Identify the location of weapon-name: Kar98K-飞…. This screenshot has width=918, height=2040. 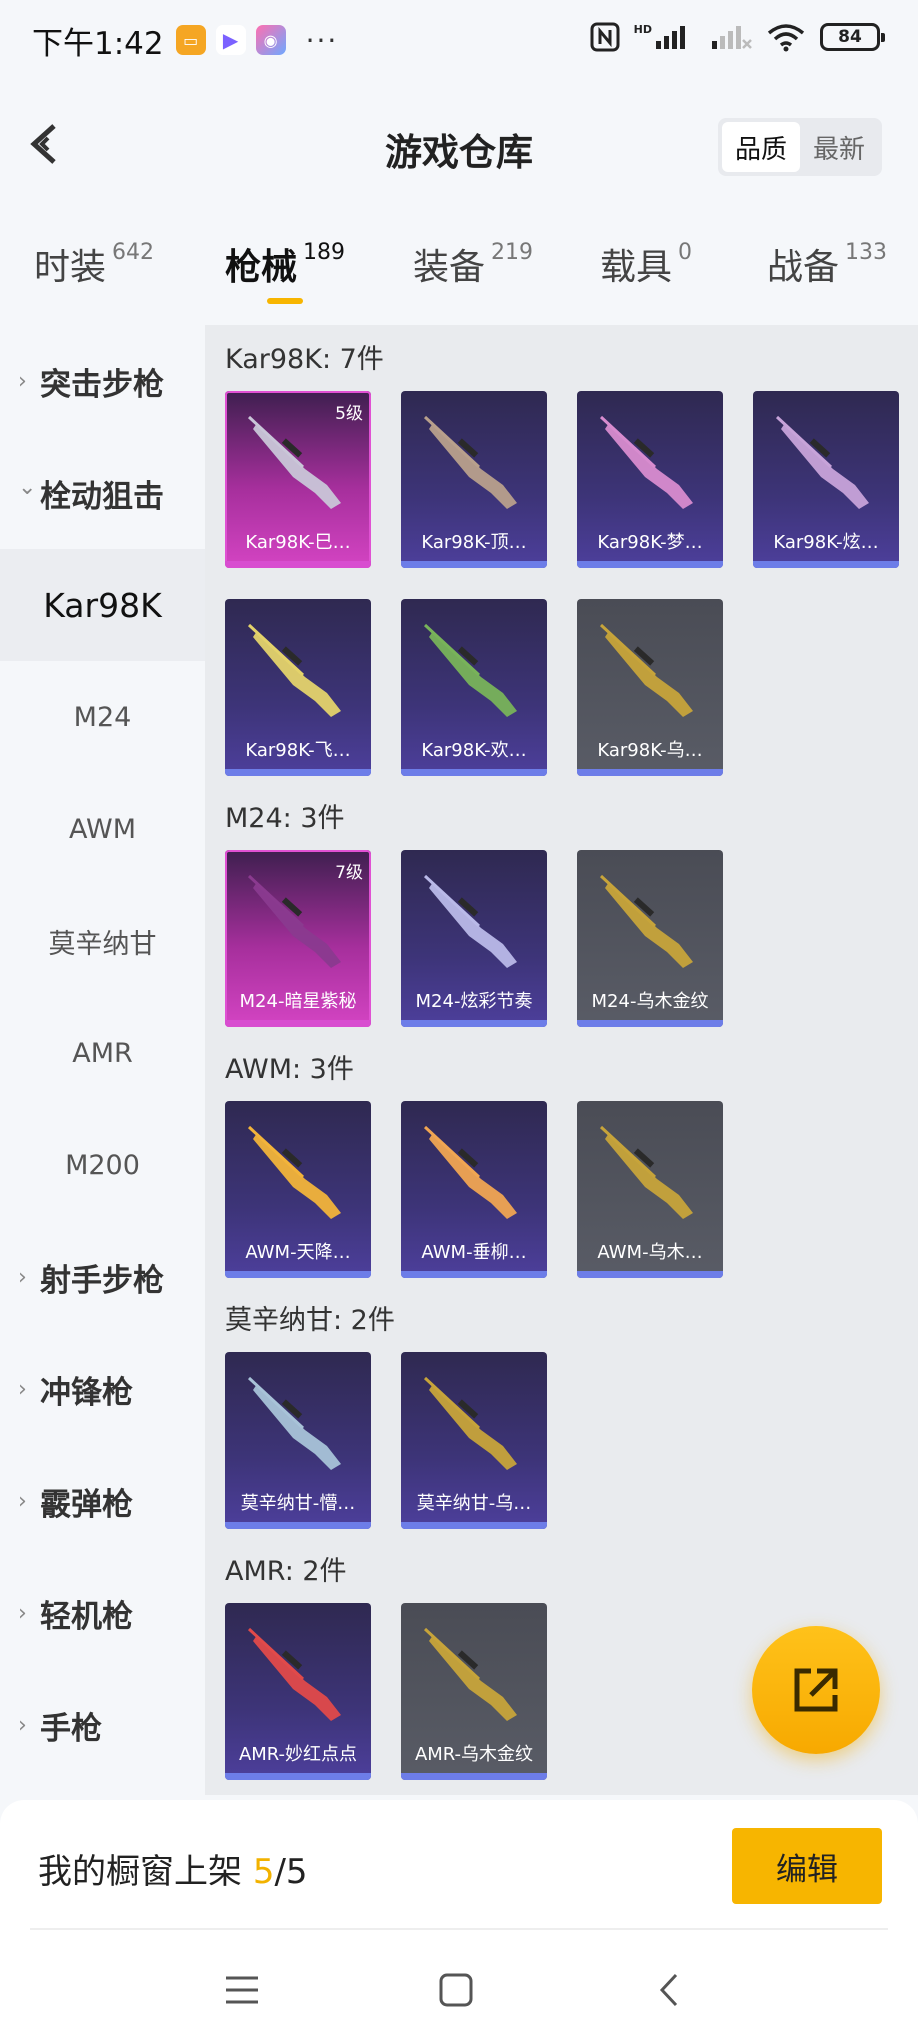
(298, 750).